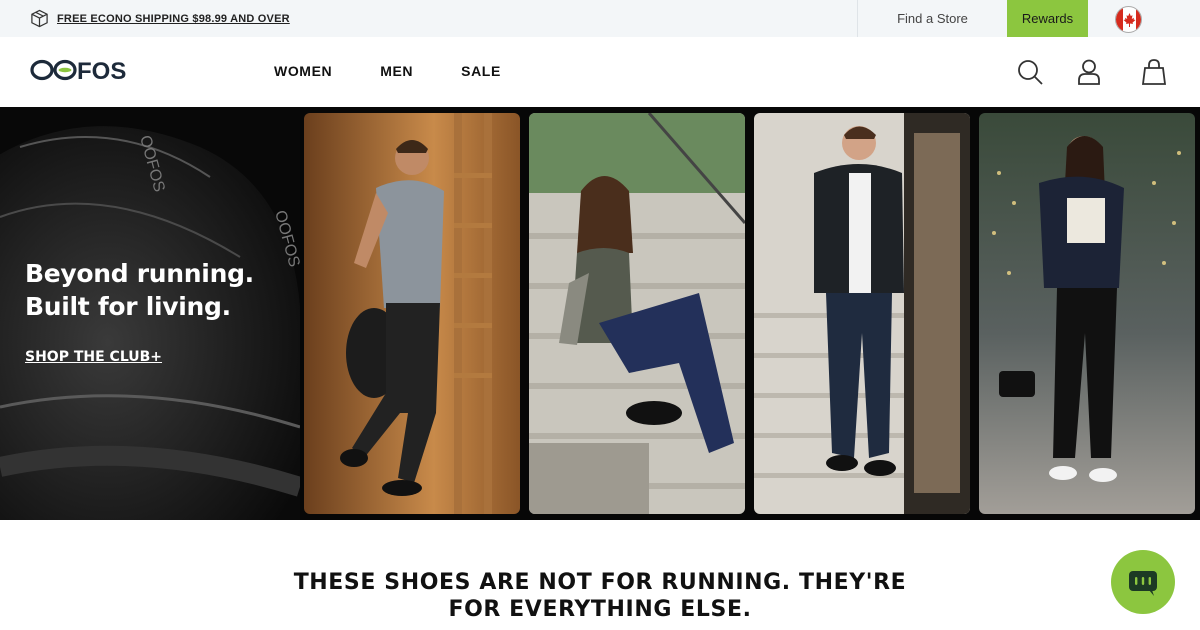  What do you see at coordinates (1047, 18) in the screenshot?
I see `rewards-button: Rewards` at bounding box center [1047, 18].